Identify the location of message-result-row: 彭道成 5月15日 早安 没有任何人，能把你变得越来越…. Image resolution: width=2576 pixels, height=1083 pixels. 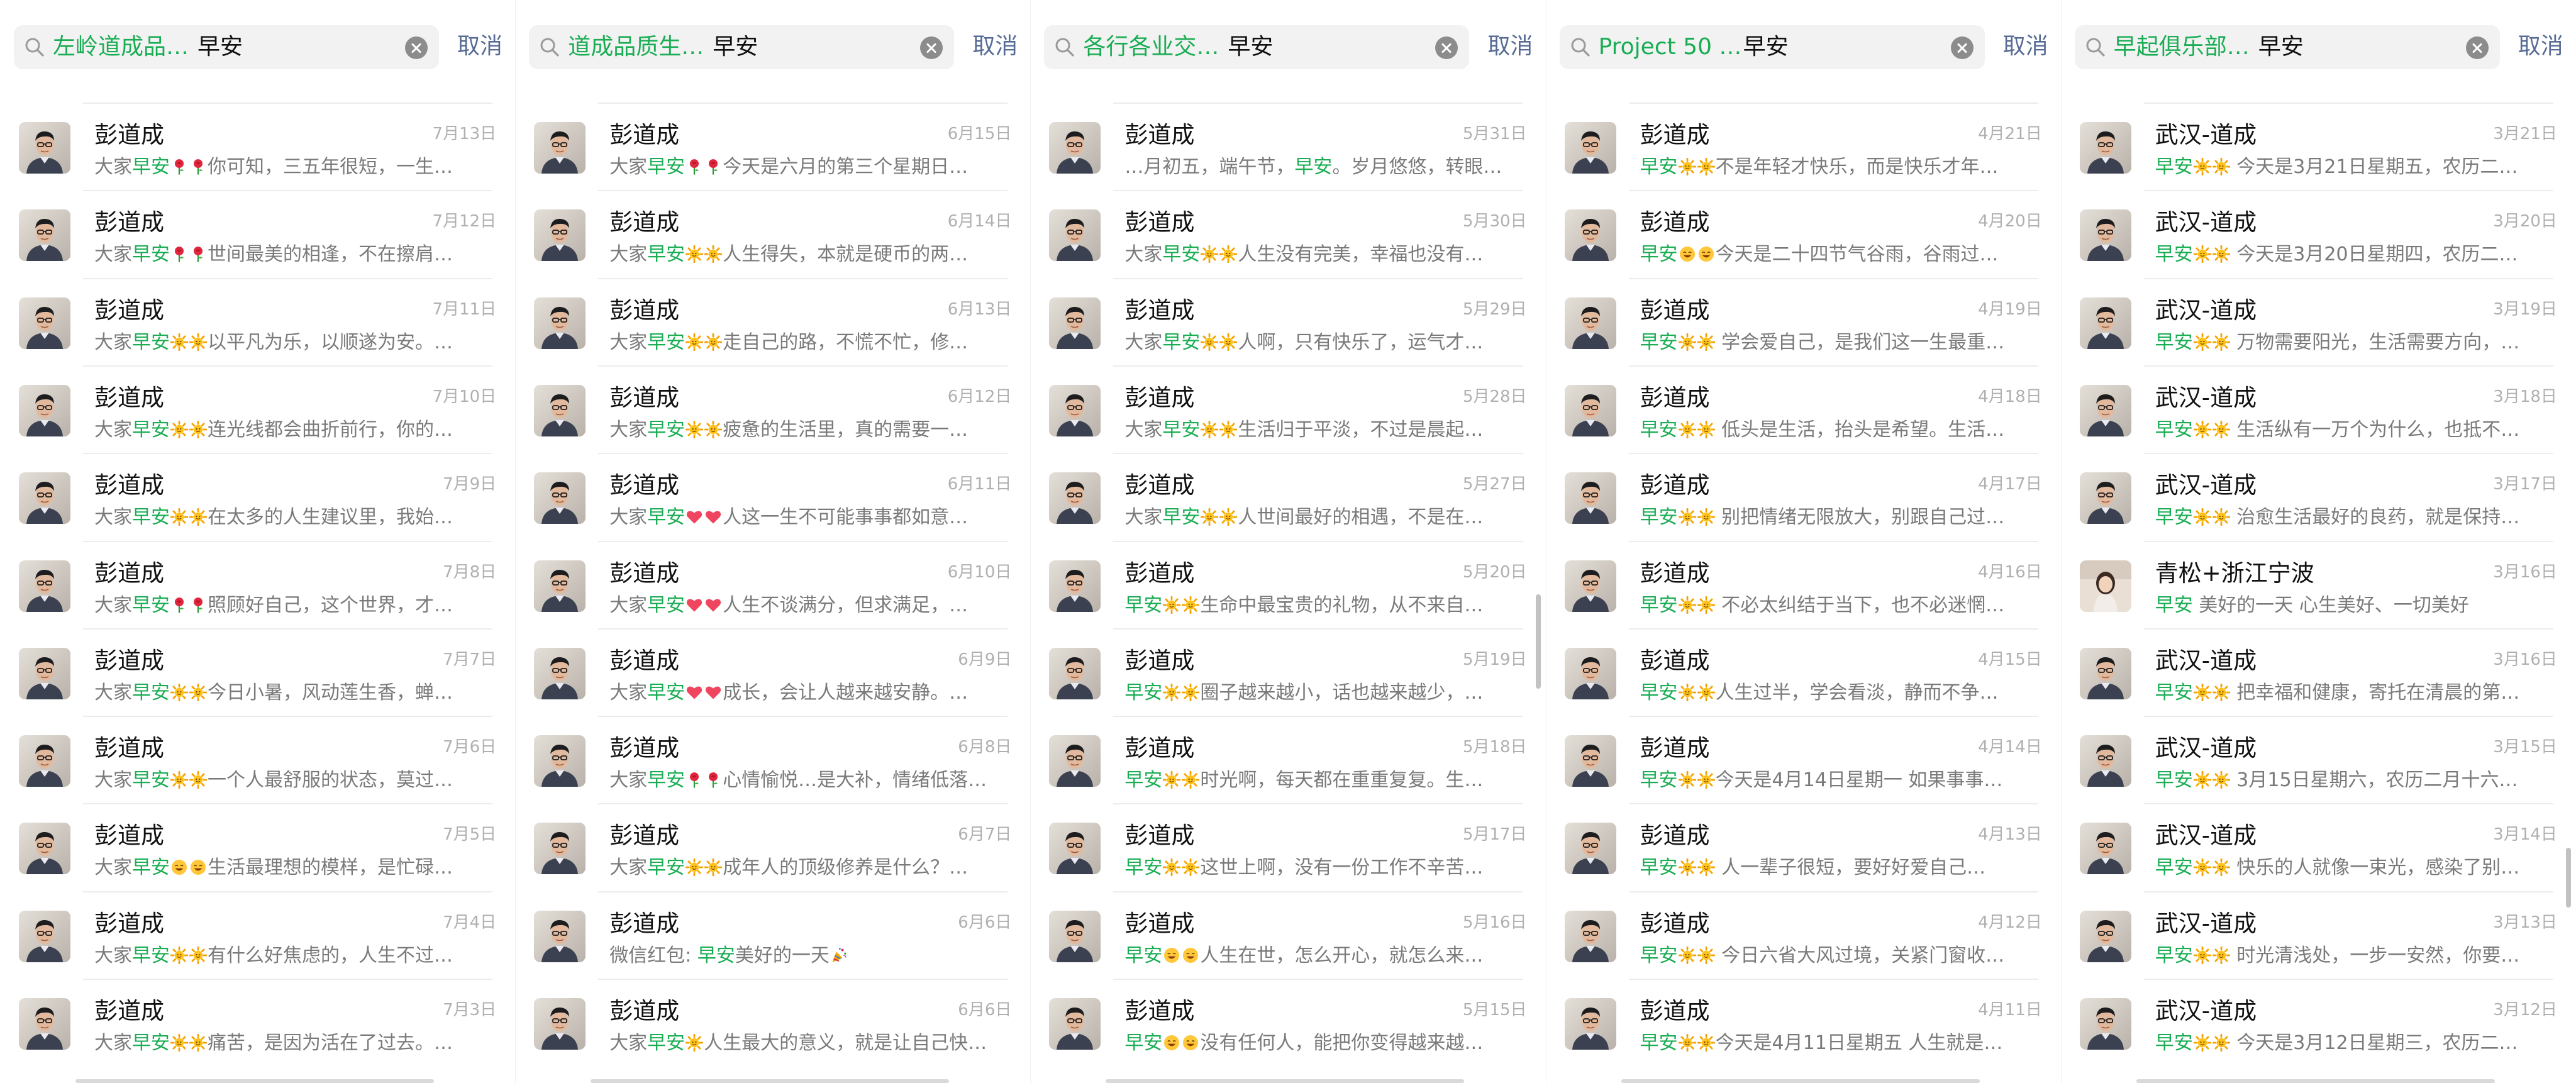
(1287, 1022).